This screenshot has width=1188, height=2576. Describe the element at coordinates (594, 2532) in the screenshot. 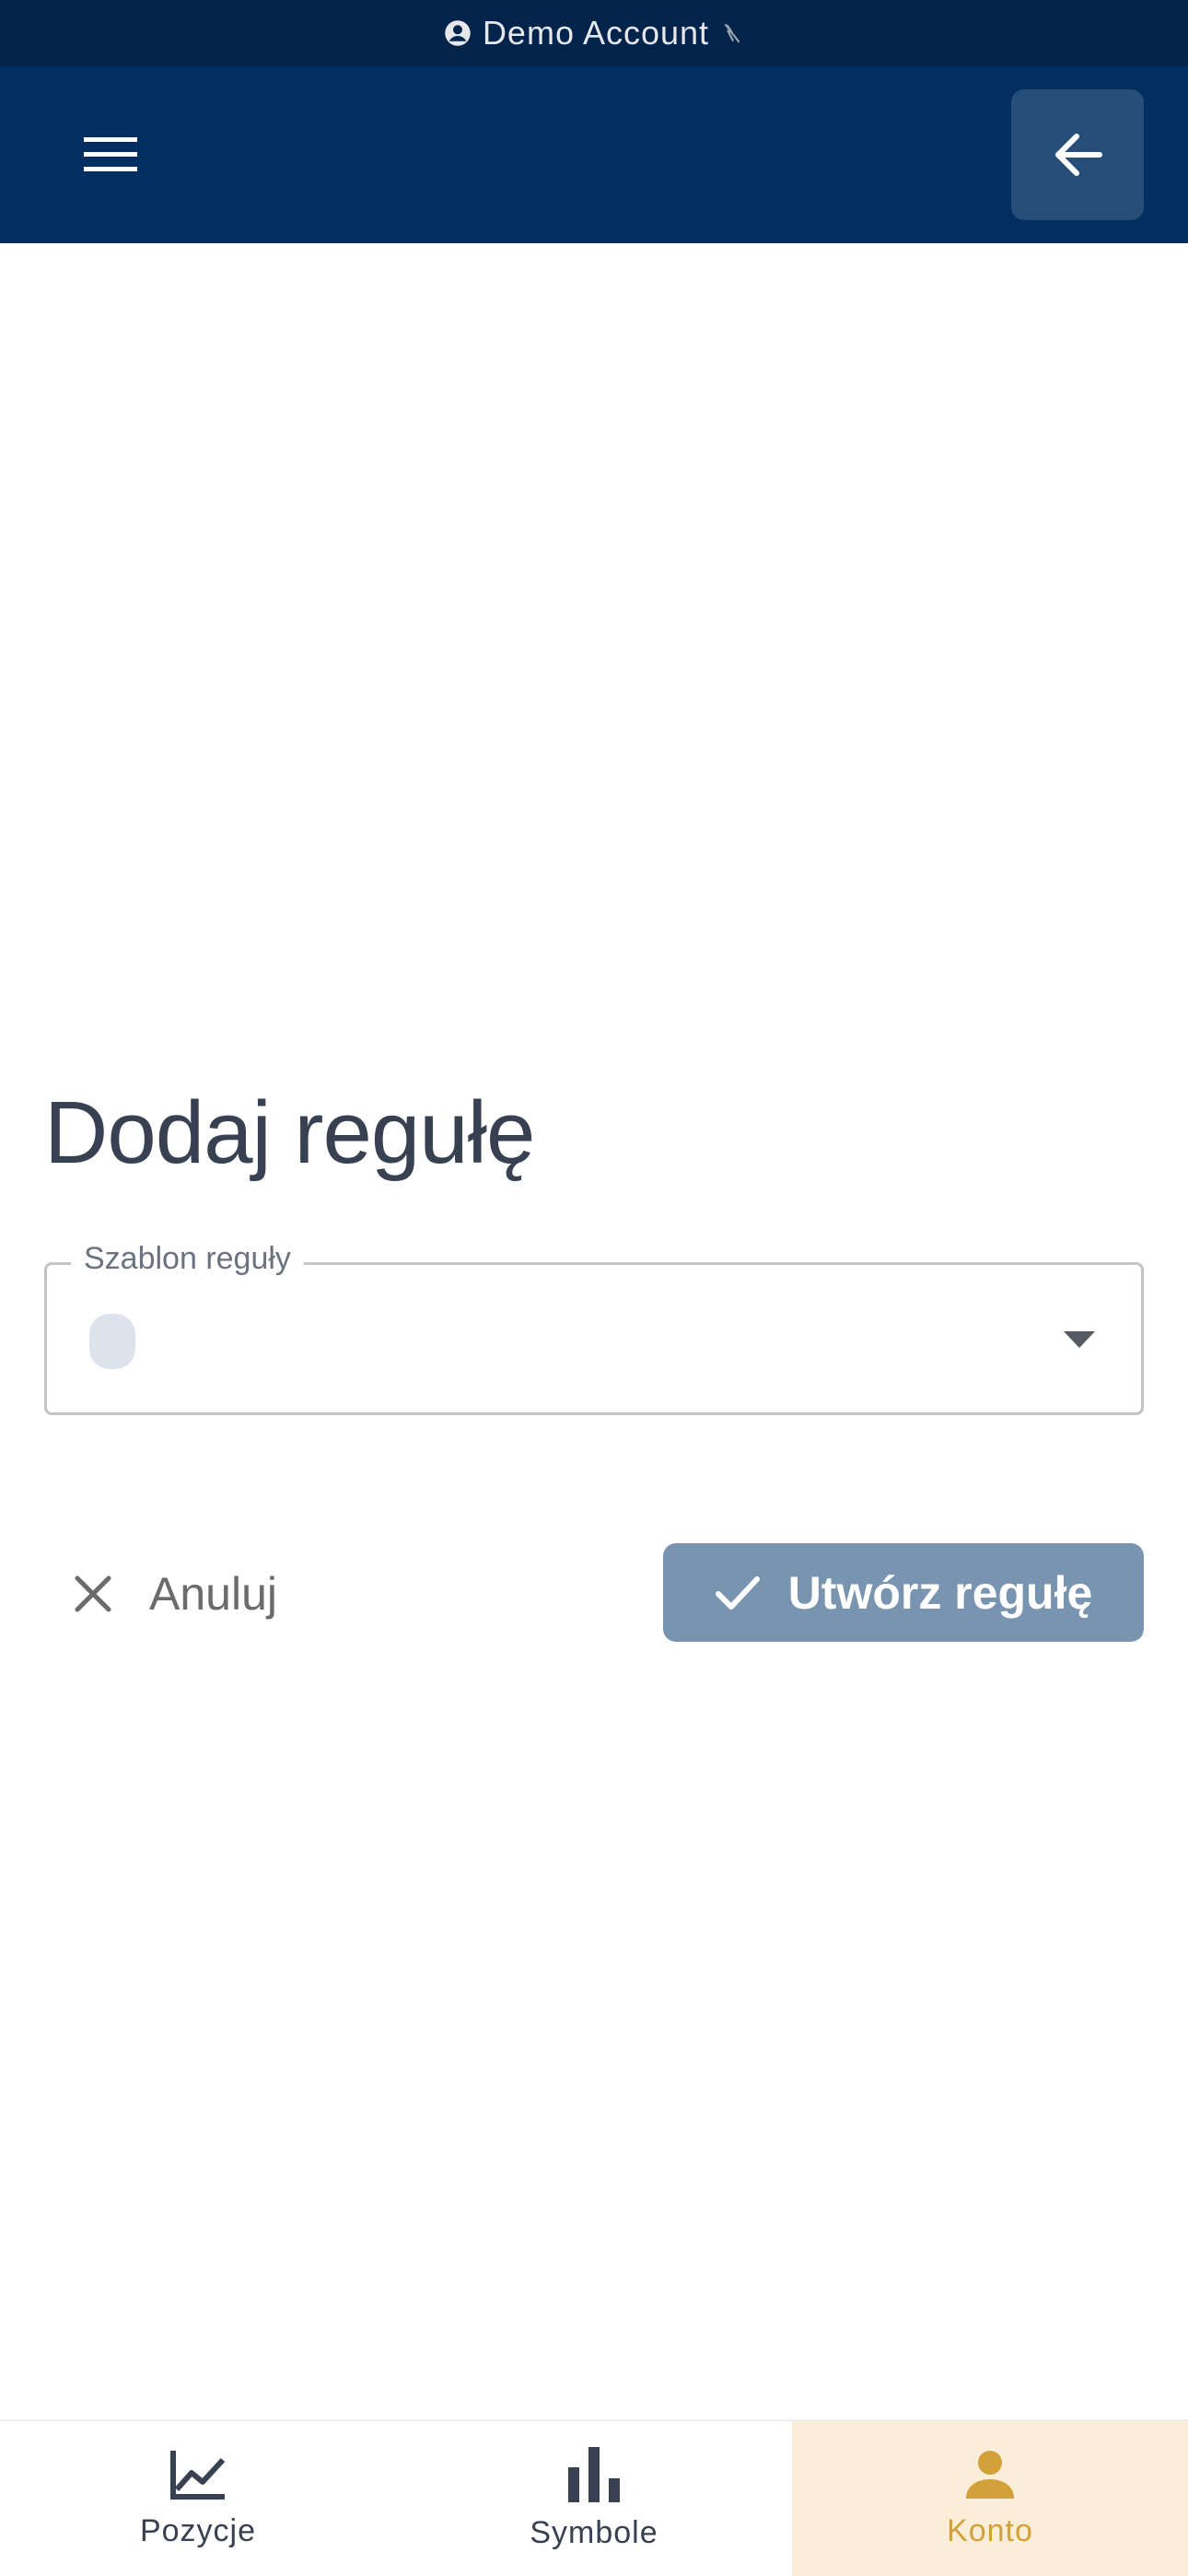

I see `nav-label-symbols: Symbole` at that location.